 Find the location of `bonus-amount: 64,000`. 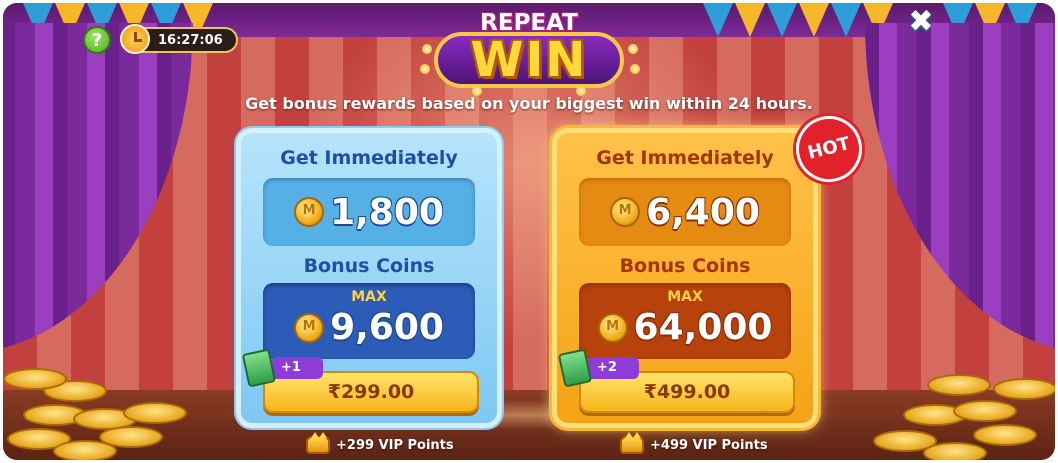

bonus-amount: 64,000 is located at coordinates (703, 327).